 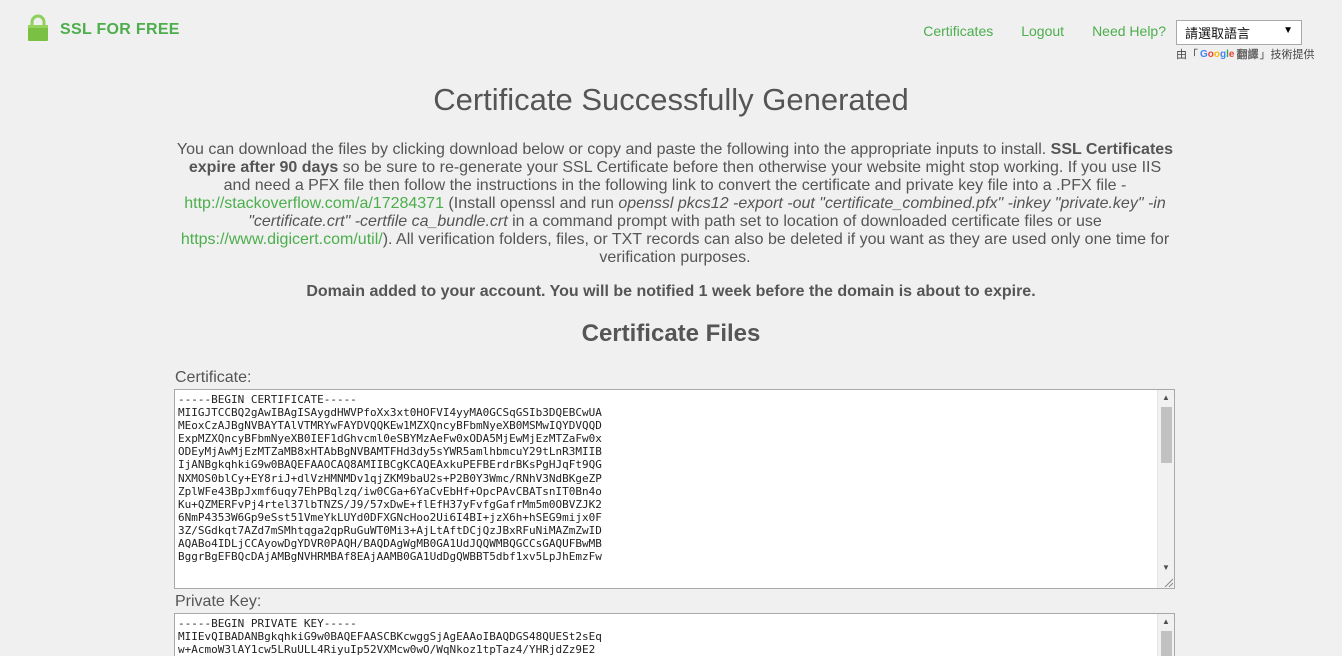 What do you see at coordinates (958, 31) in the screenshot?
I see `nav-certificates: Certificates` at bounding box center [958, 31].